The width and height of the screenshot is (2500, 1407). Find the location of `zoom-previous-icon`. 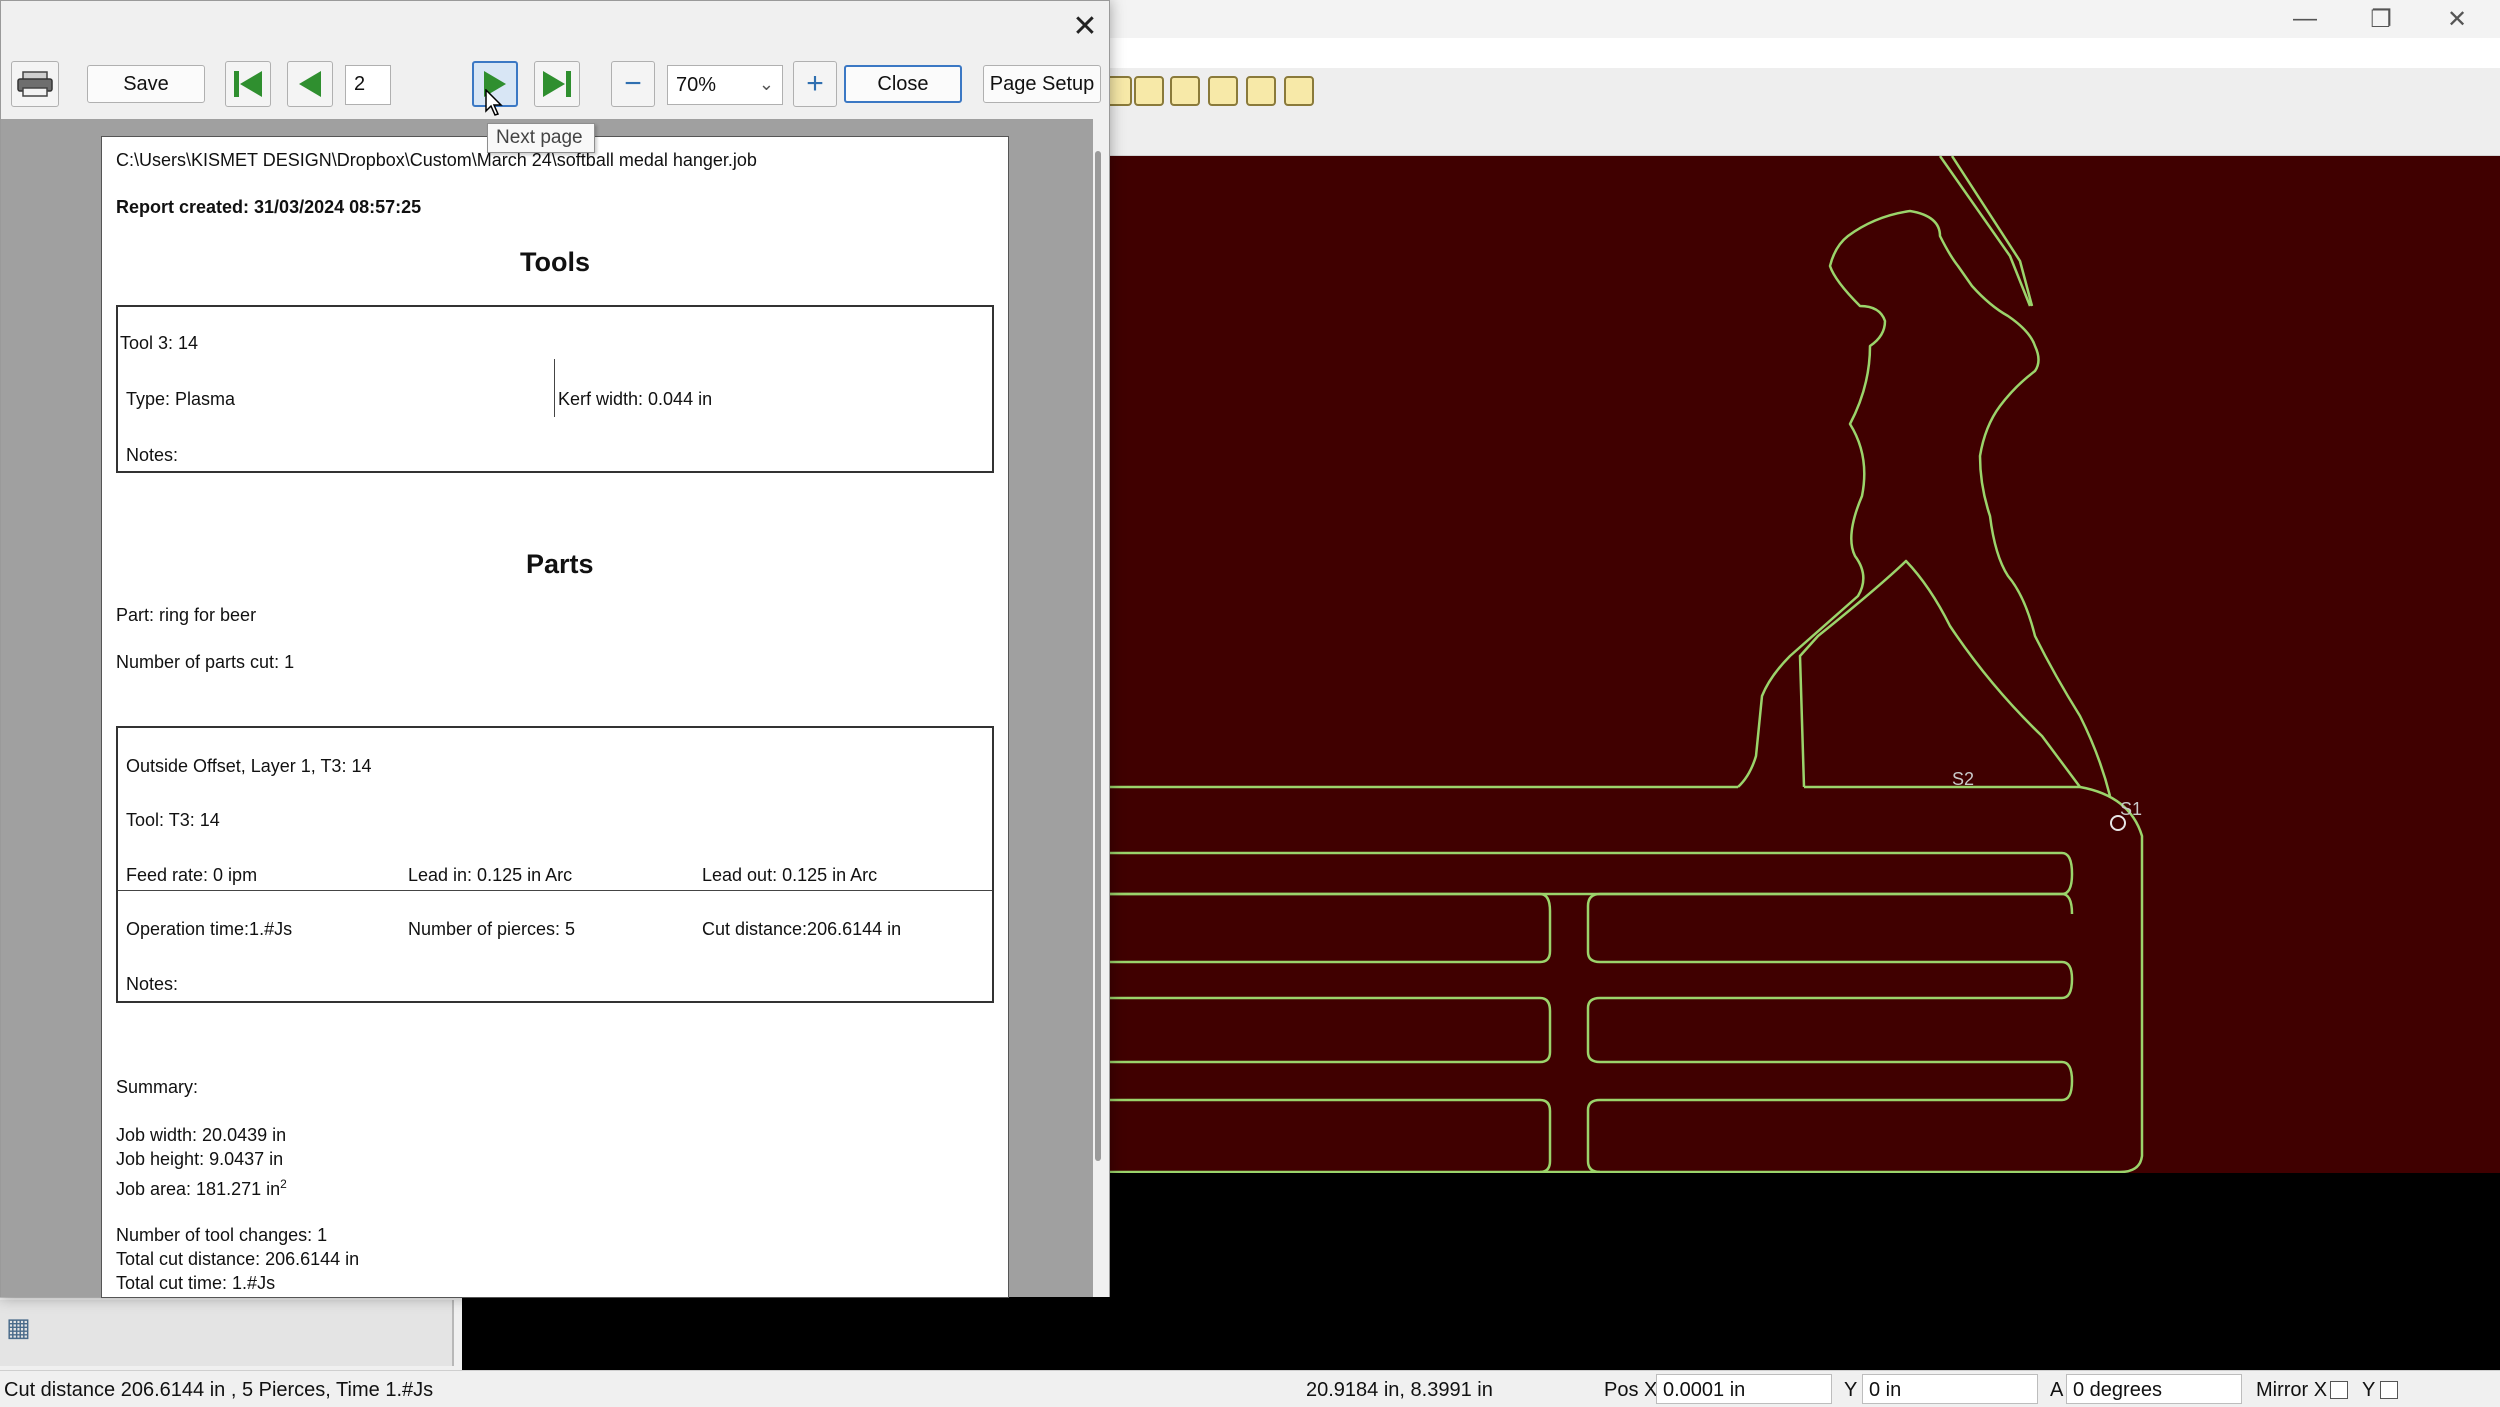

zoom-previous-icon is located at coordinates (1261, 91).